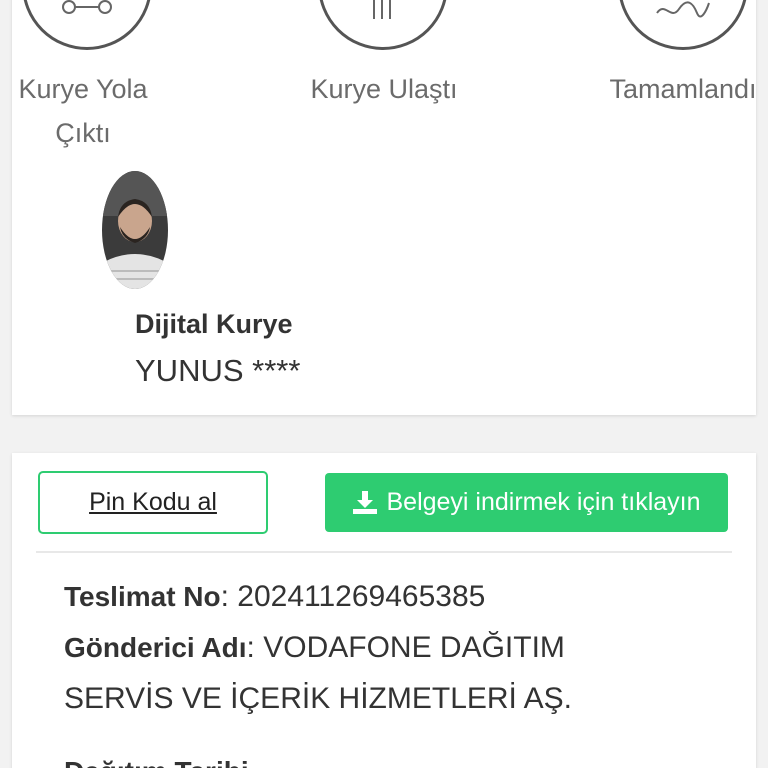  I want to click on avatar, so click(135, 230).